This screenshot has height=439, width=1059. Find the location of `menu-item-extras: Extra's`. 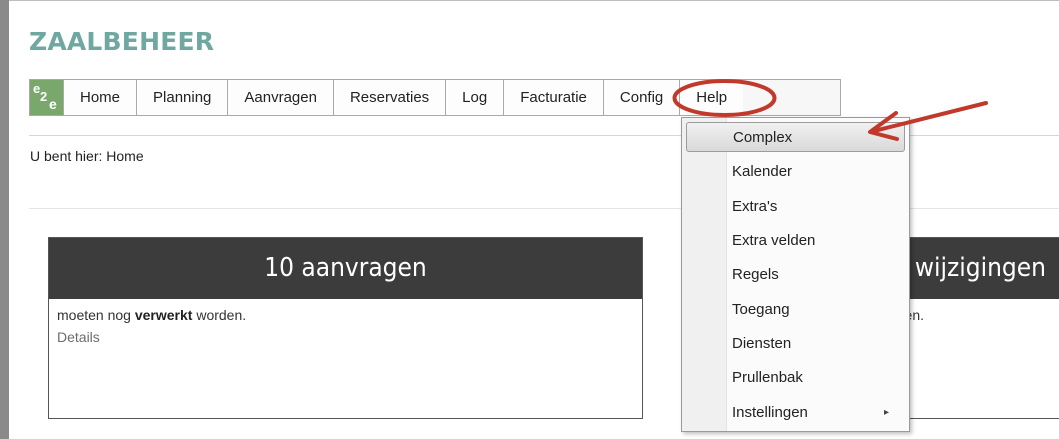

menu-item-extras: Extra's is located at coordinates (795, 207).